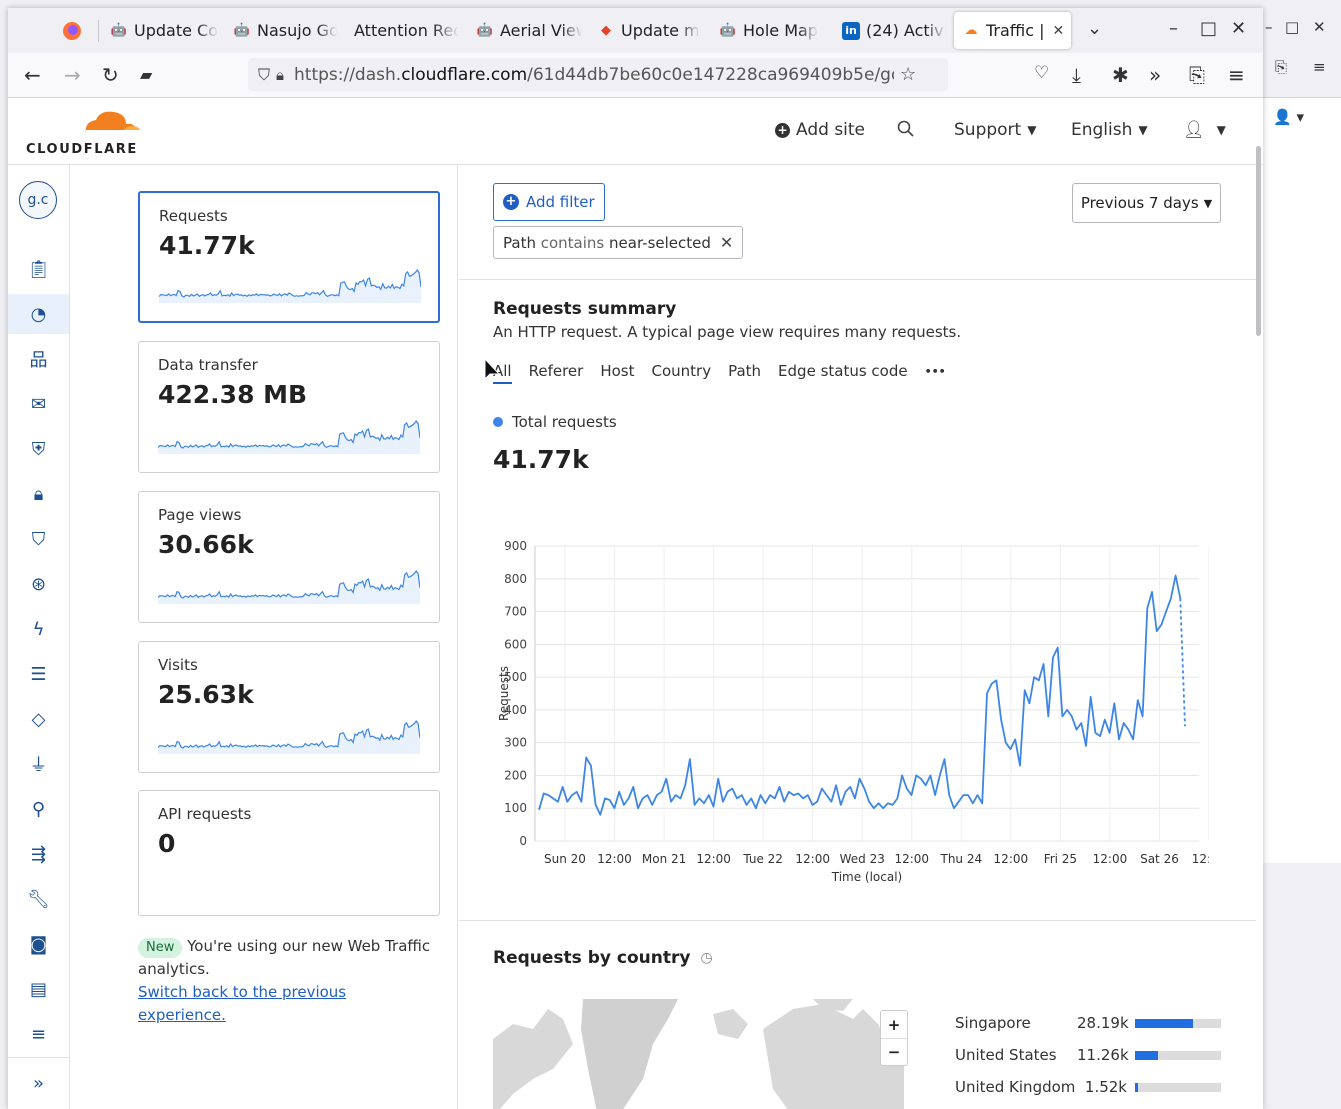 The width and height of the screenshot is (1341, 1109). I want to click on zaraz-icon: ≡, so click(38, 1034).